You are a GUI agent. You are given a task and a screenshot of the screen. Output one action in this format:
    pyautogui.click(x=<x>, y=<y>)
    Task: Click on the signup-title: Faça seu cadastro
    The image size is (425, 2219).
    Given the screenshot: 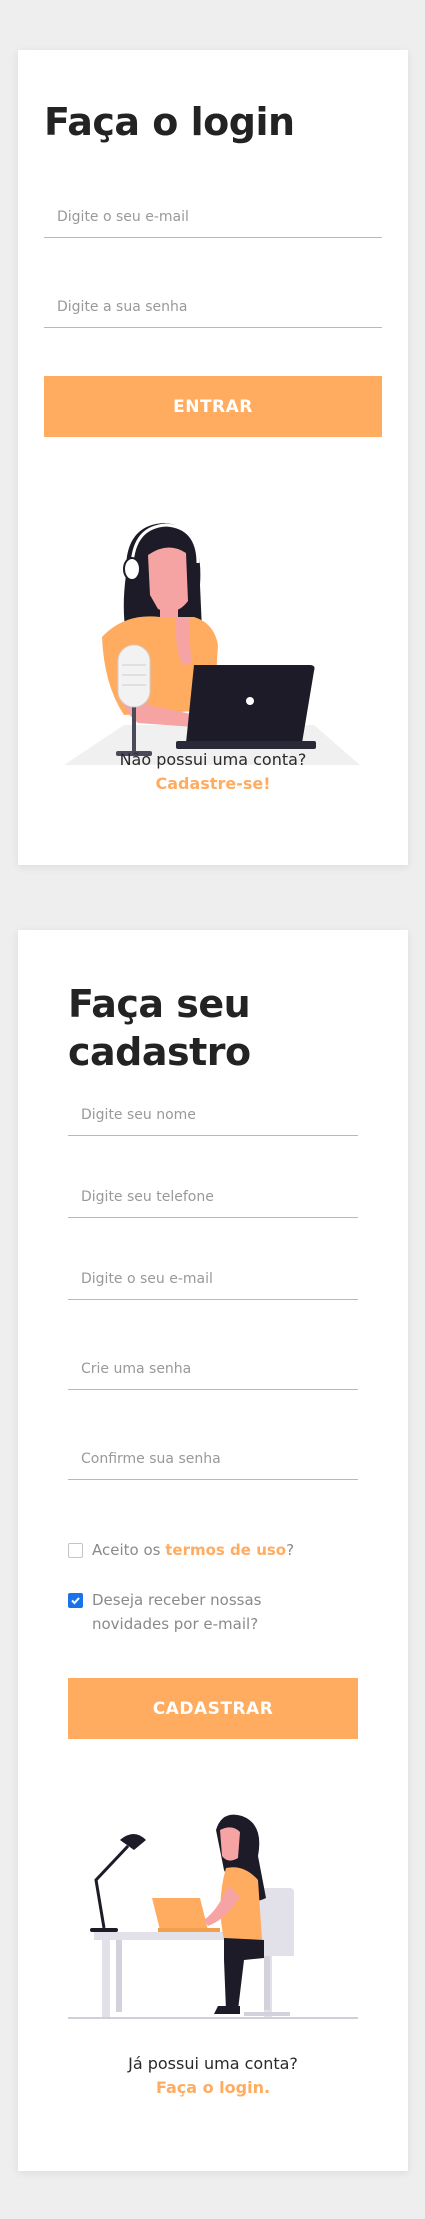 What is the action you would take?
    pyautogui.click(x=159, y=1028)
    